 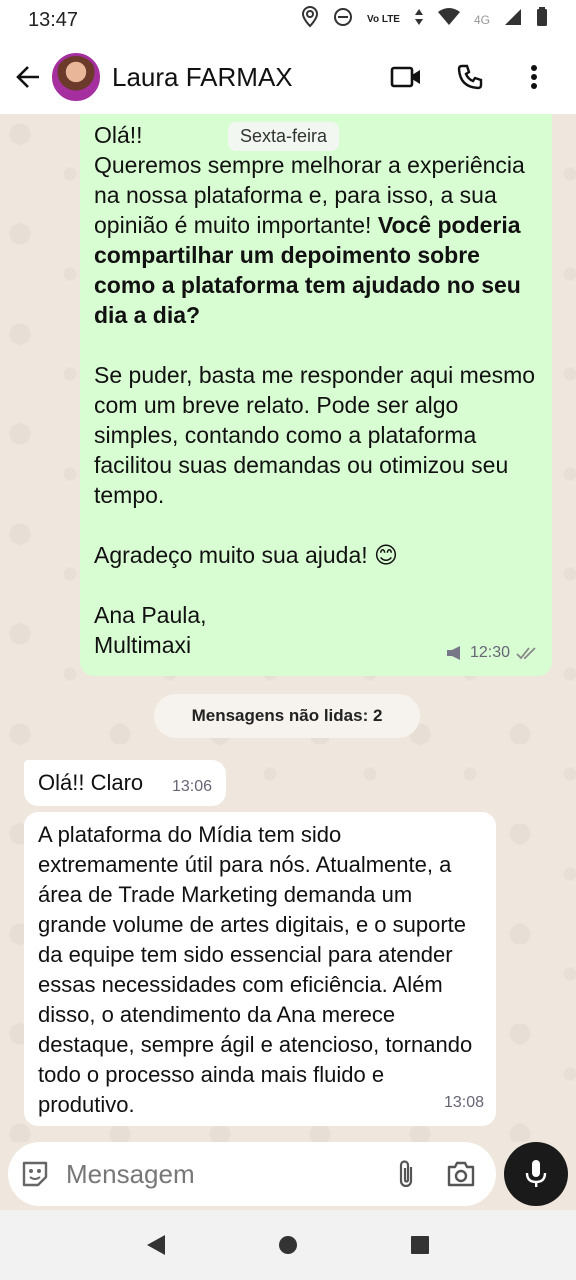 I want to click on attach-icon, so click(x=406, y=1174).